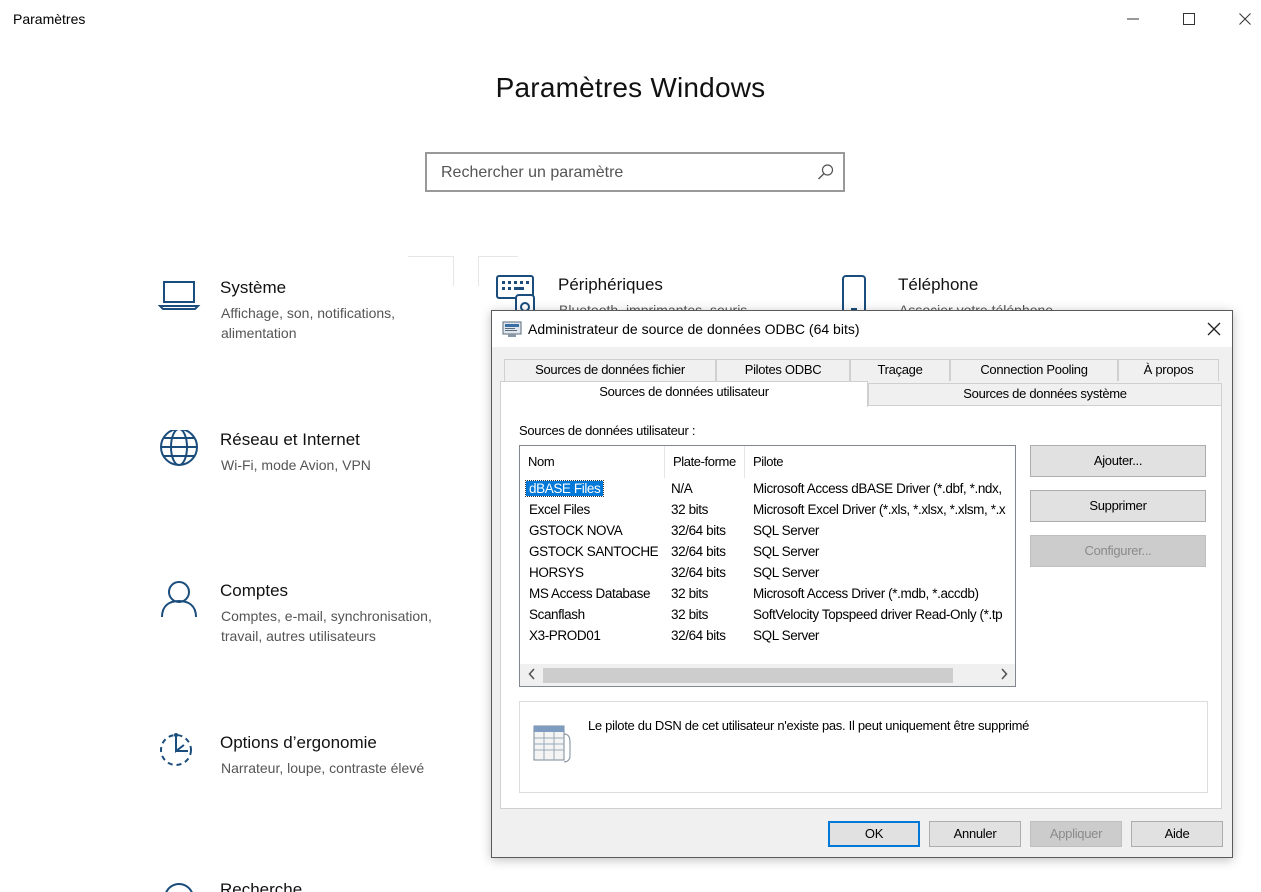 This screenshot has height=892, width=1261. What do you see at coordinates (180, 603) in the screenshot?
I see `person-icon` at bounding box center [180, 603].